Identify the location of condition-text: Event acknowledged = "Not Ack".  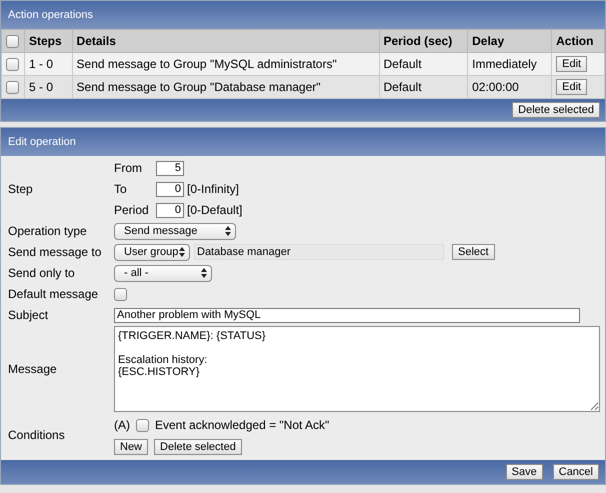
(242, 425).